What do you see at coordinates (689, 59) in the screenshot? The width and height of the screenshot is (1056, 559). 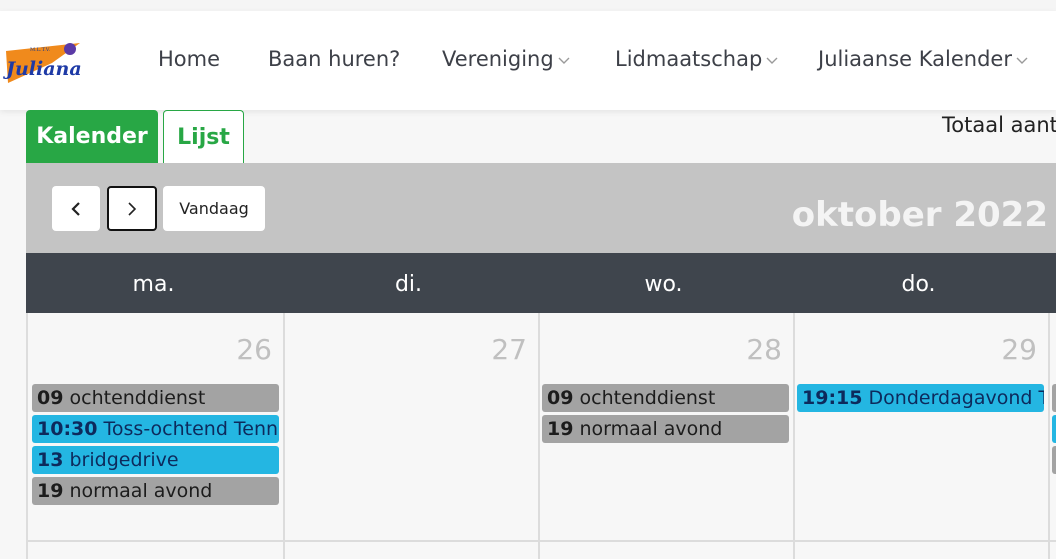 I see `nav-lidmaatschap-label: Lidmaatschap` at bounding box center [689, 59].